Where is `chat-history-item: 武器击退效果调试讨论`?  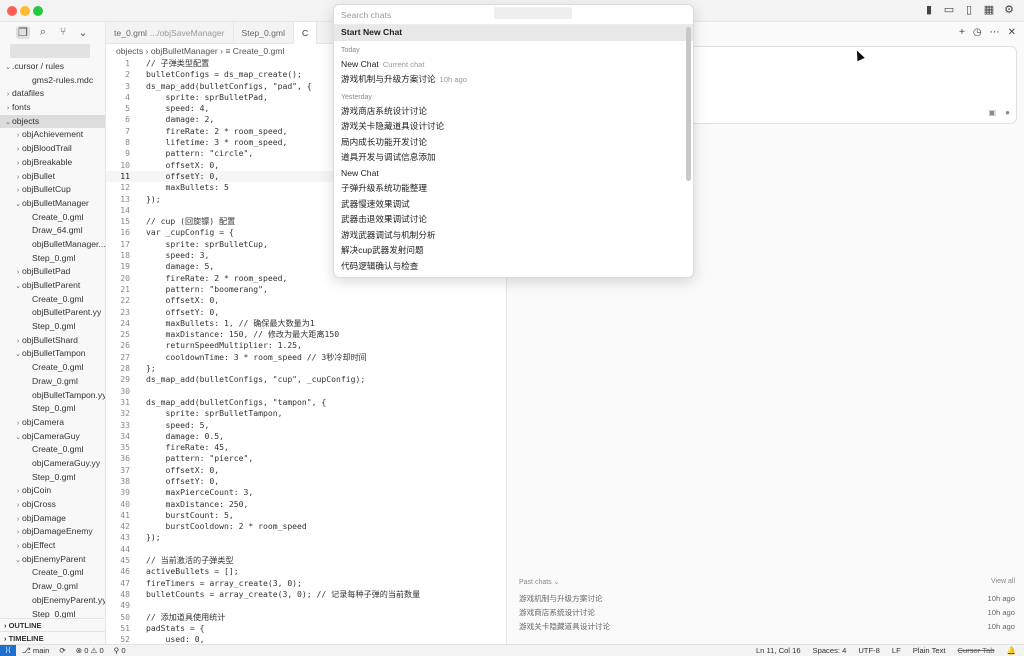
chat-history-item: 武器击退效果调试讨论 is located at coordinates (513, 220).